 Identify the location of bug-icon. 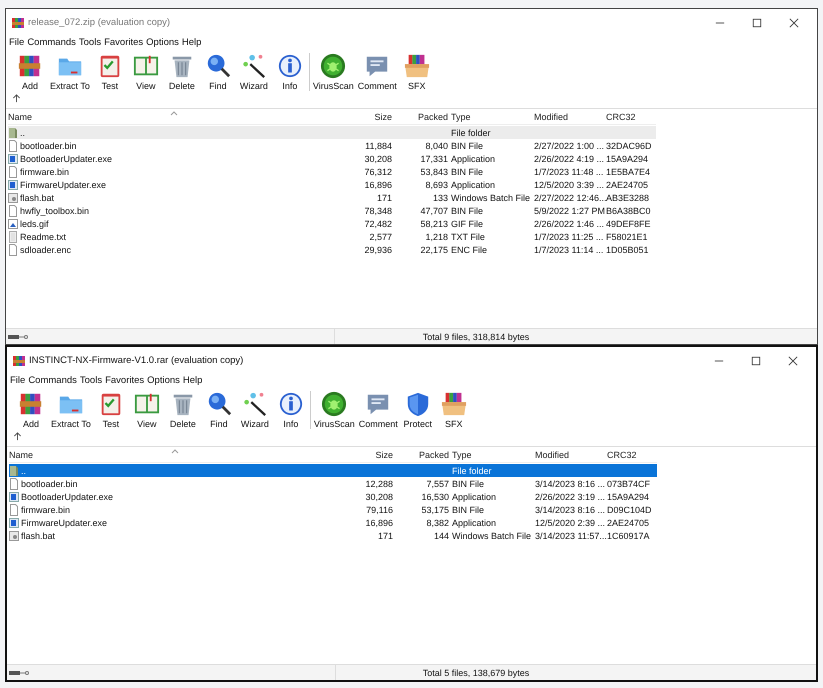
(334, 404).